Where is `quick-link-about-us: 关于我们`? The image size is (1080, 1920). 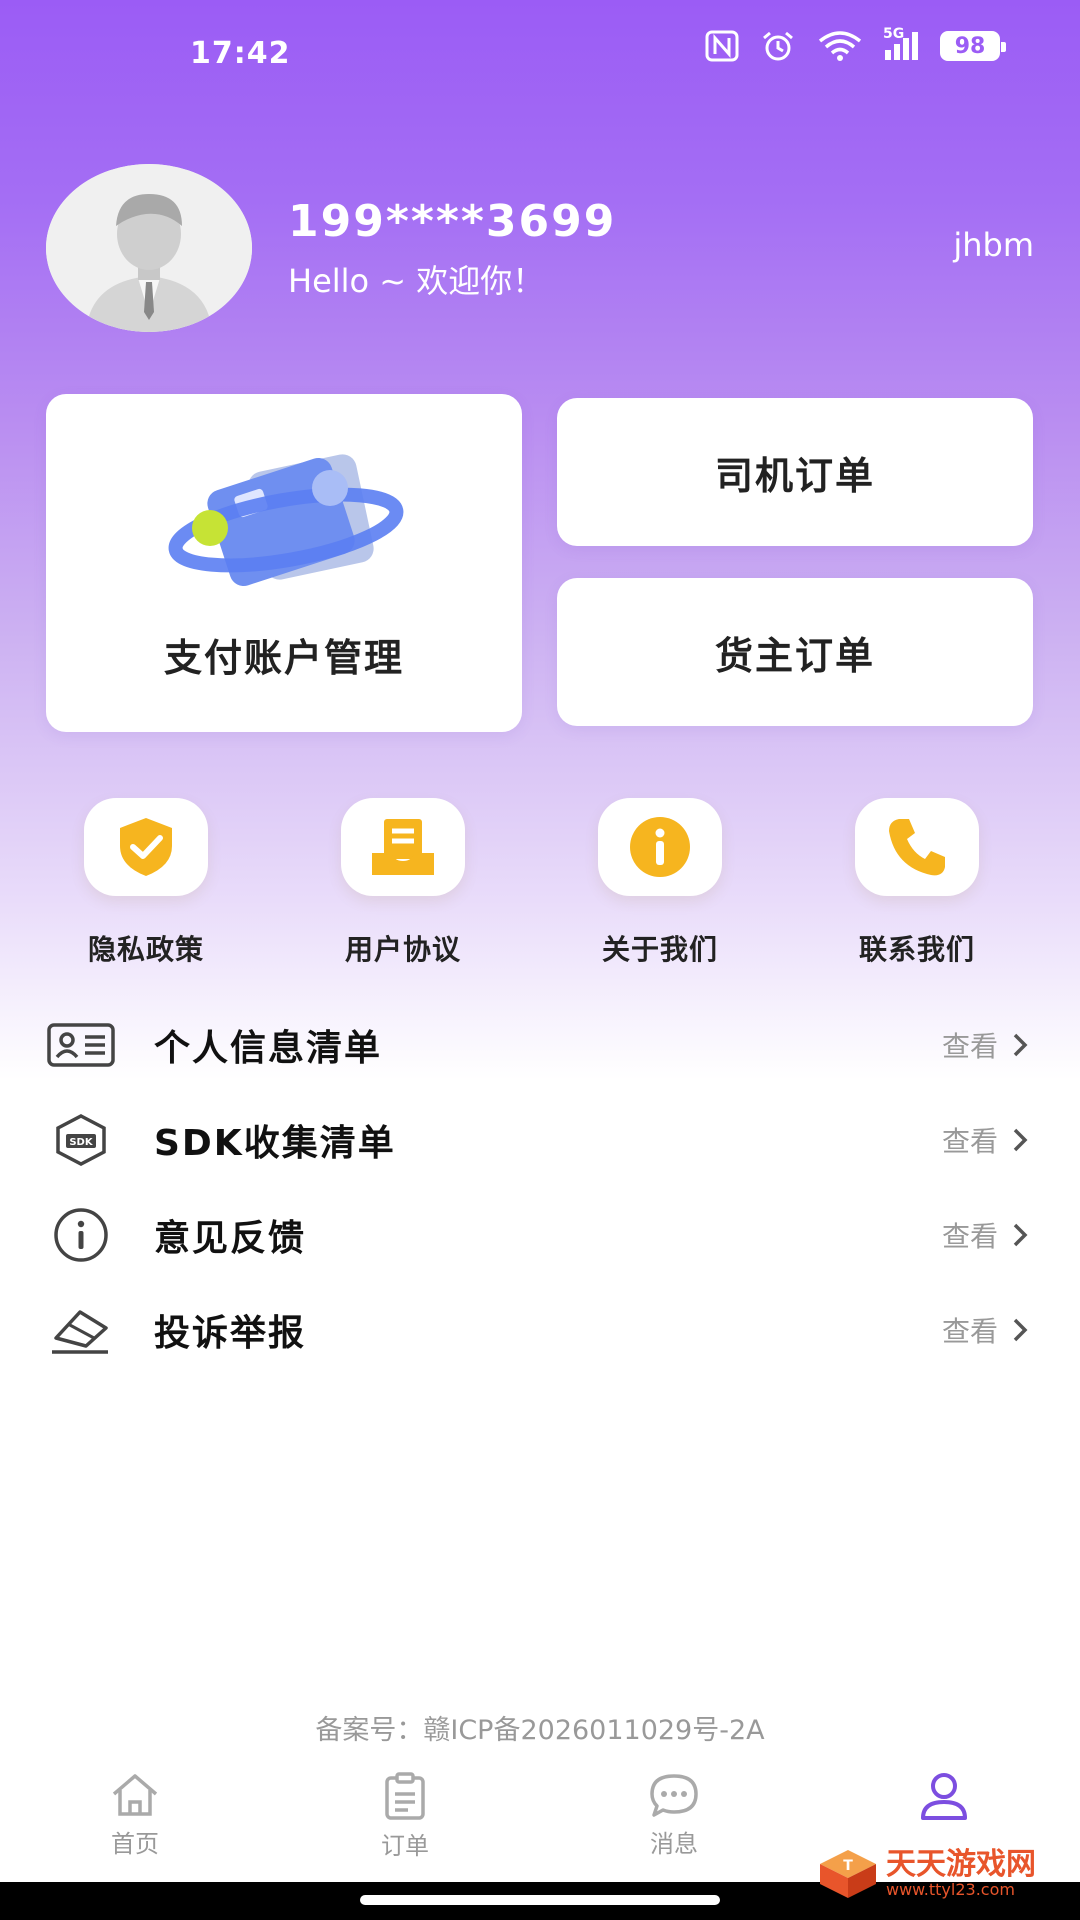
quick-link-about-us: 关于我们 is located at coordinates (660, 883).